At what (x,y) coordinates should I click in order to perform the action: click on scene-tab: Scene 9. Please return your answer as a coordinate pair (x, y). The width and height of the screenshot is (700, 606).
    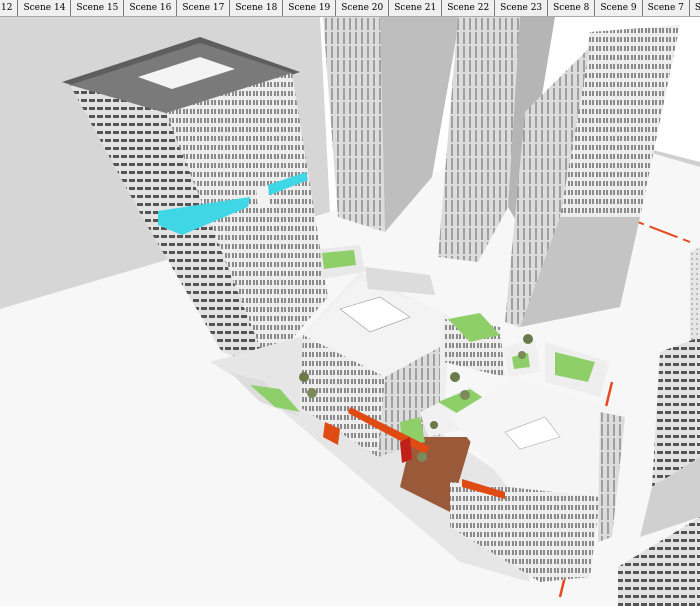
    Looking at the image, I should click on (619, 8).